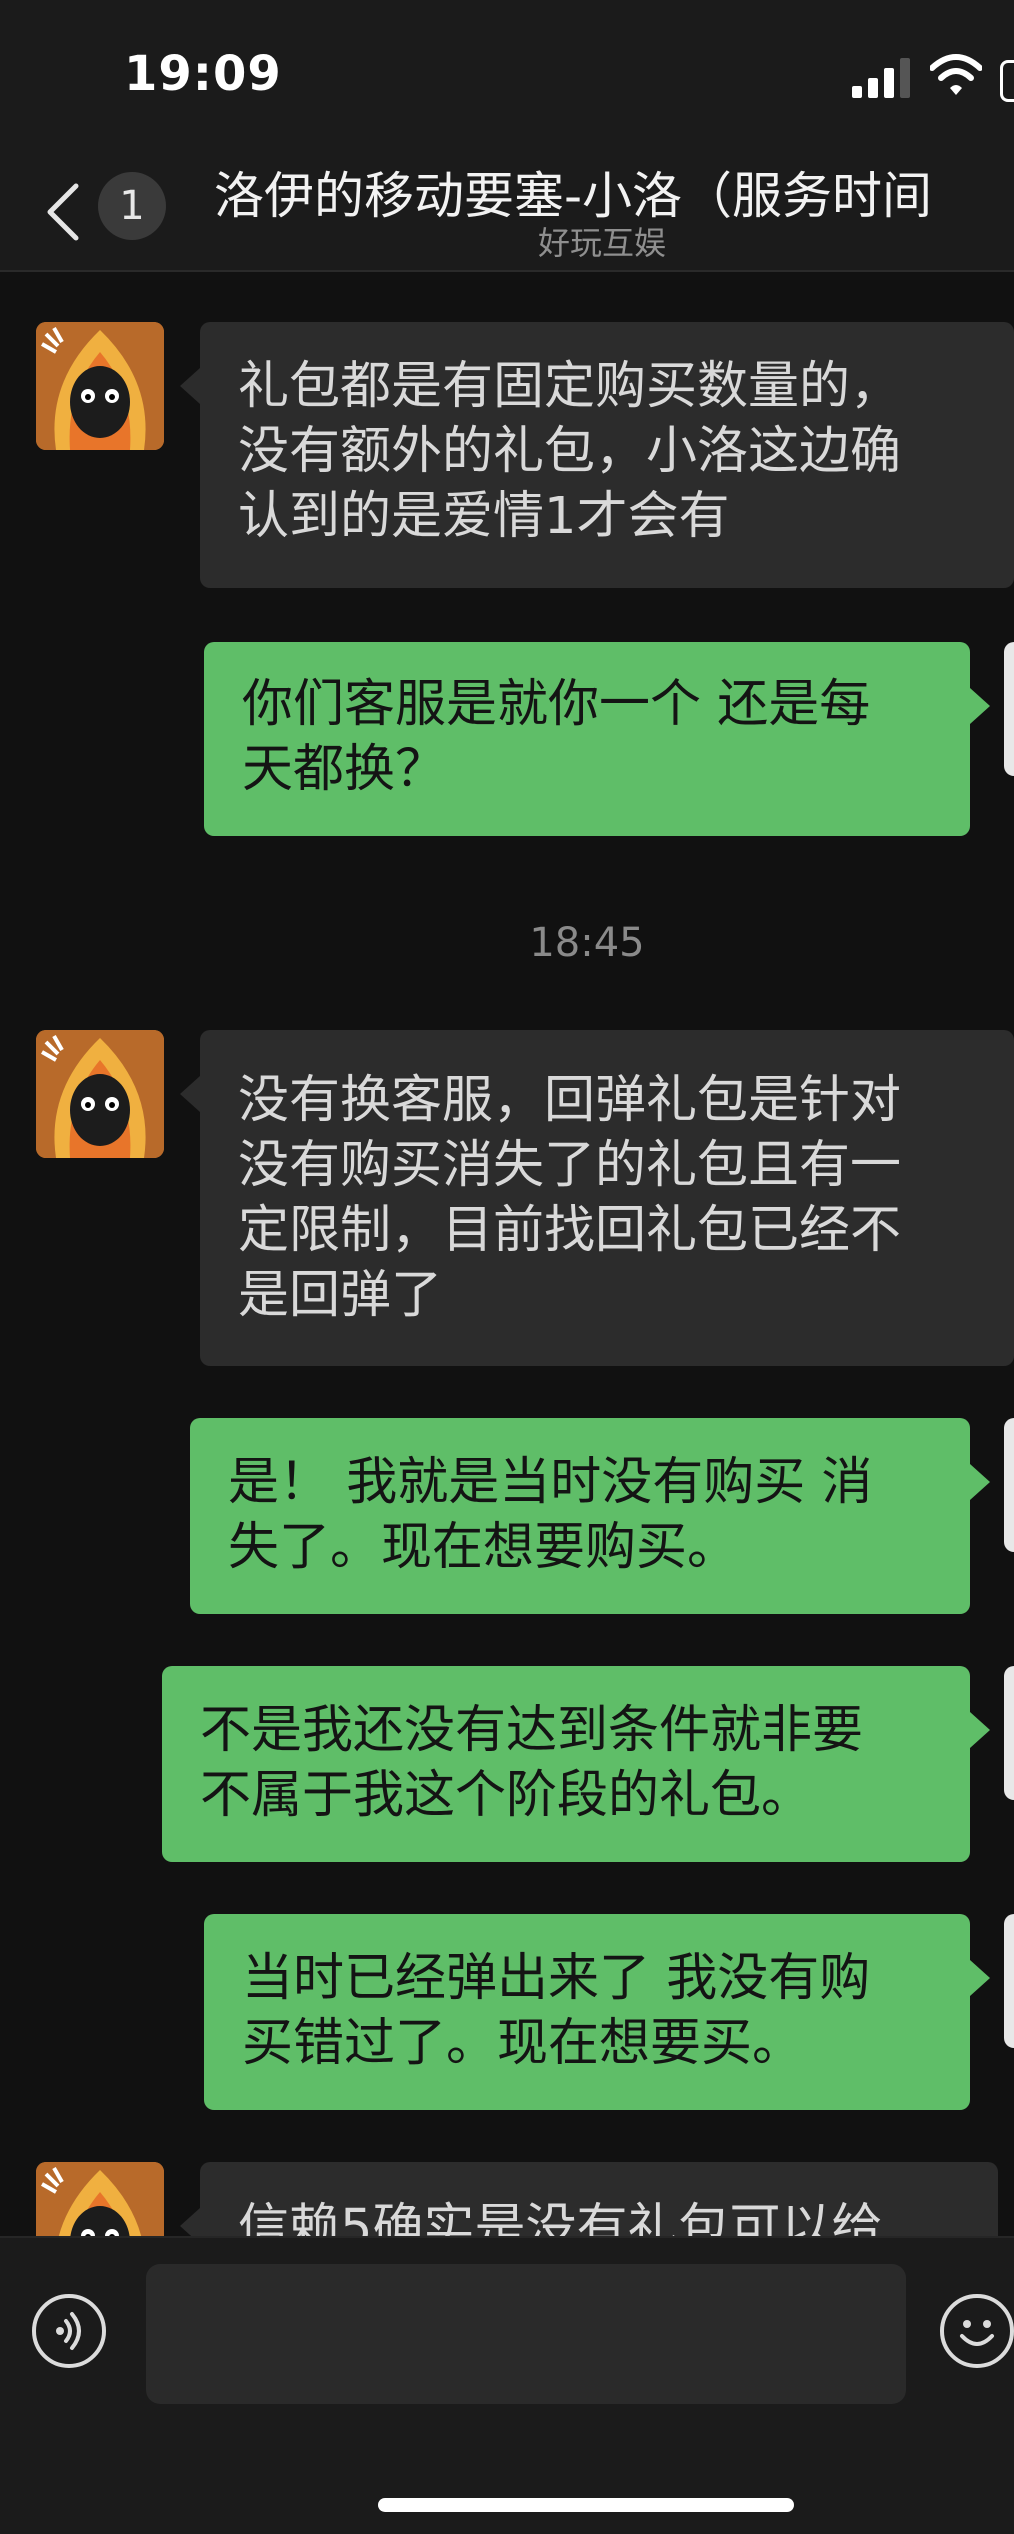 This screenshot has width=1014, height=2534. What do you see at coordinates (597, 2012) in the screenshot?
I see `message-bubble-outgoing: 当时已经弹出来了 我没有购 买错过了。现在想要买。` at bounding box center [597, 2012].